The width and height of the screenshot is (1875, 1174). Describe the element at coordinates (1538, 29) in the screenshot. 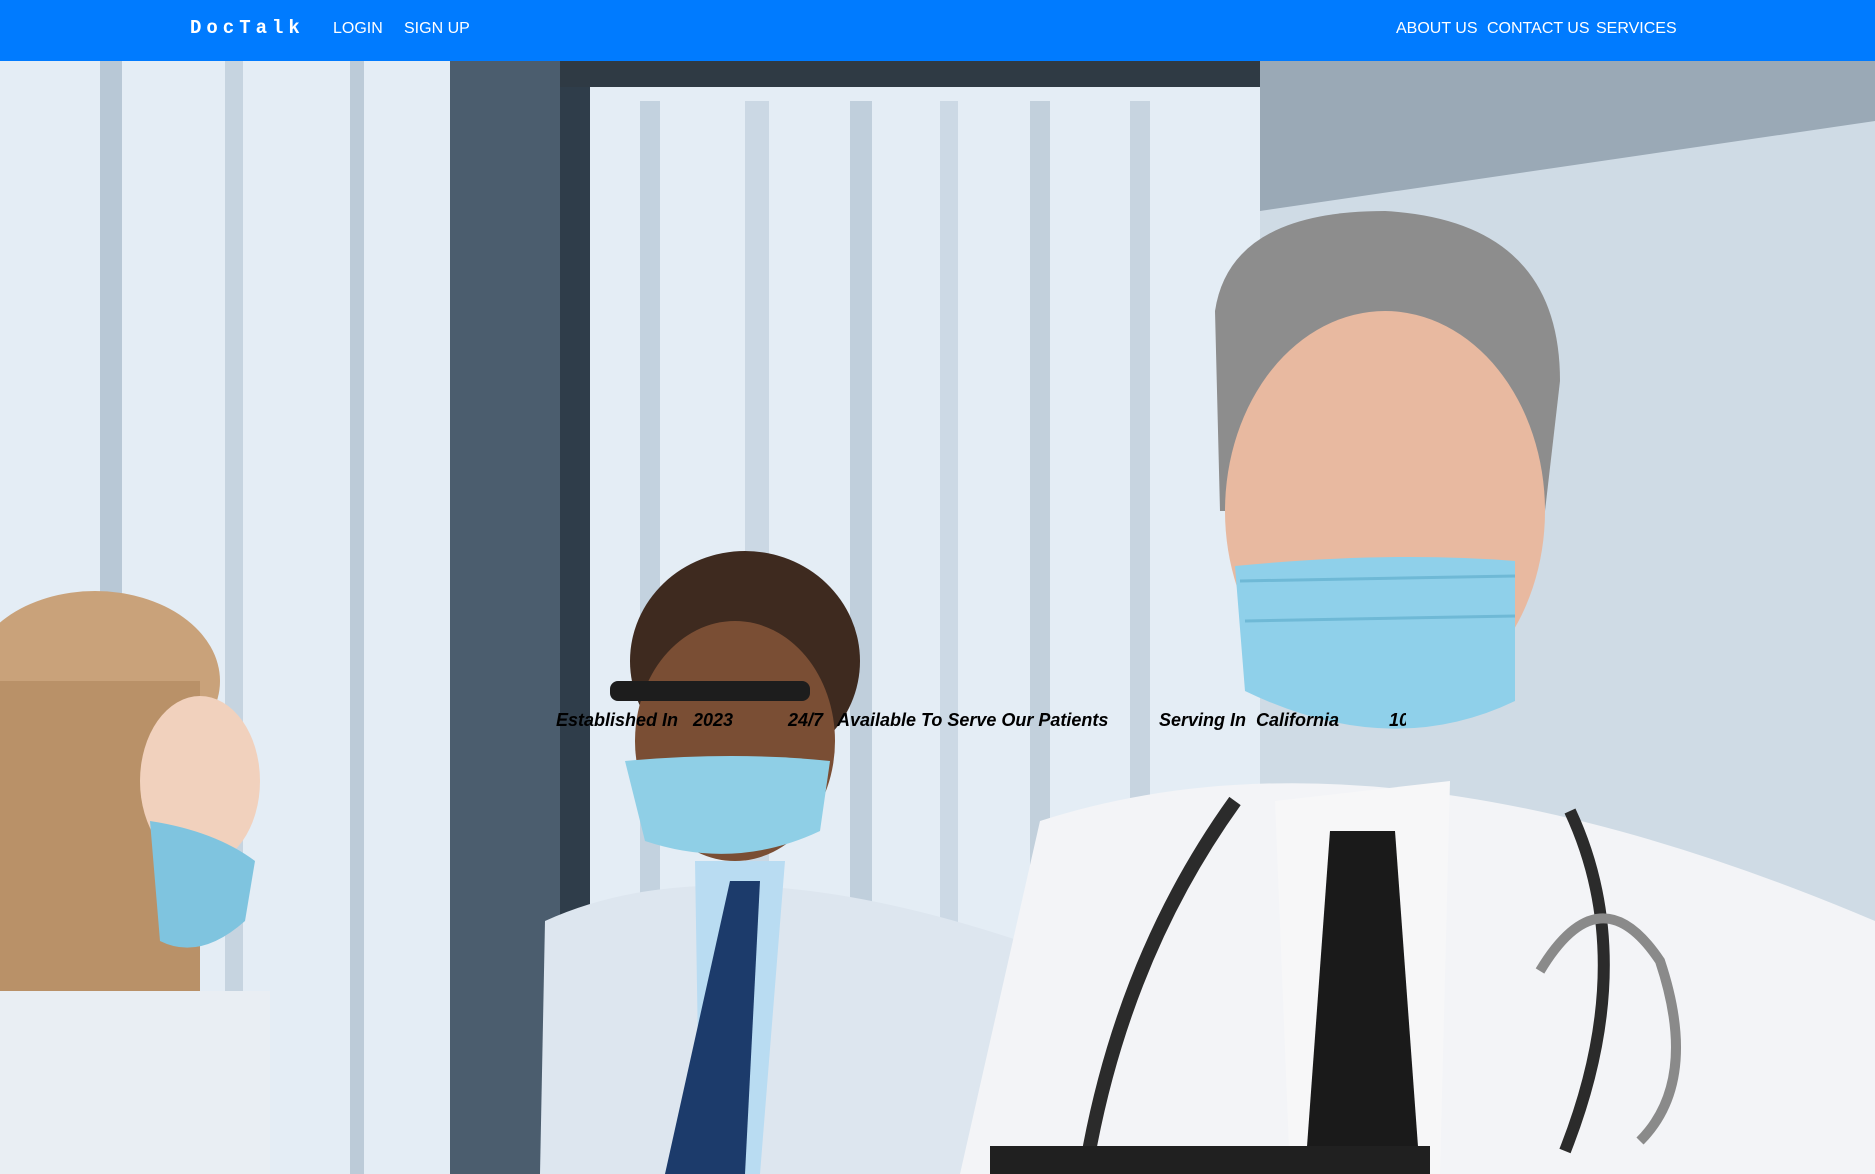

I see `contact-us-link: CONTACT US` at that location.